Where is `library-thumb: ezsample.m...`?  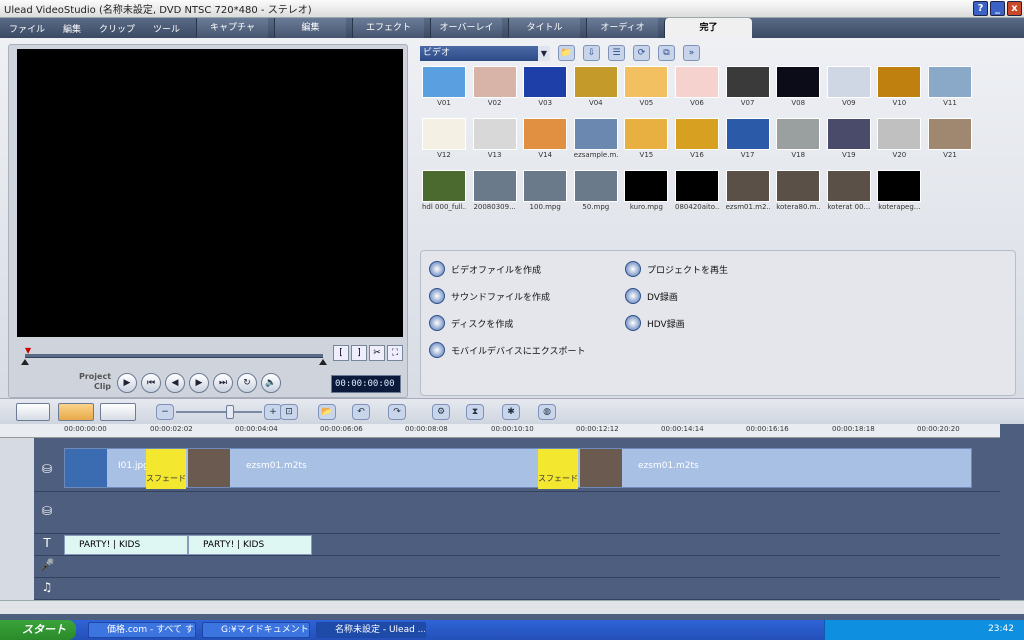
library-thumb: ezsample.m... is located at coordinates (595, 140).